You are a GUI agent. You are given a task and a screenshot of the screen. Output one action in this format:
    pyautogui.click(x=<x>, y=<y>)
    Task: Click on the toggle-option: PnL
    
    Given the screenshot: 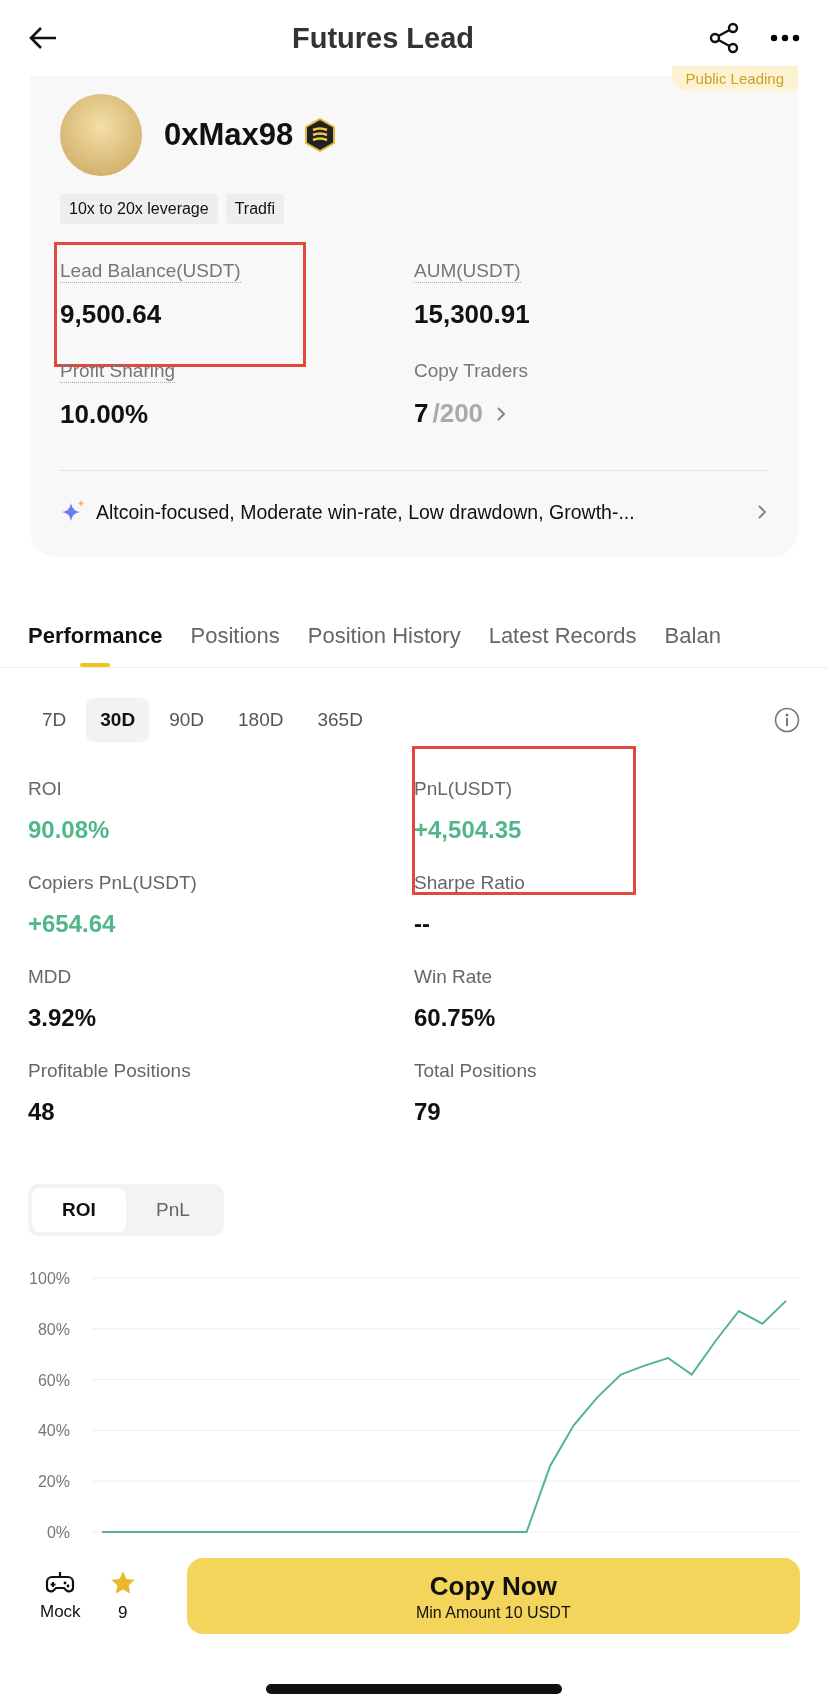 What is the action you would take?
    pyautogui.click(x=173, y=1210)
    